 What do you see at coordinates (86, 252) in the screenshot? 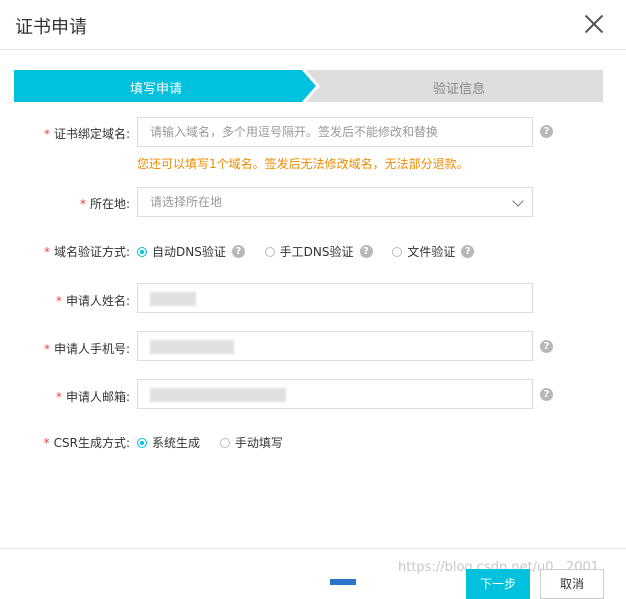
I see `verify-method-label: * 域名验证方式:` at bounding box center [86, 252].